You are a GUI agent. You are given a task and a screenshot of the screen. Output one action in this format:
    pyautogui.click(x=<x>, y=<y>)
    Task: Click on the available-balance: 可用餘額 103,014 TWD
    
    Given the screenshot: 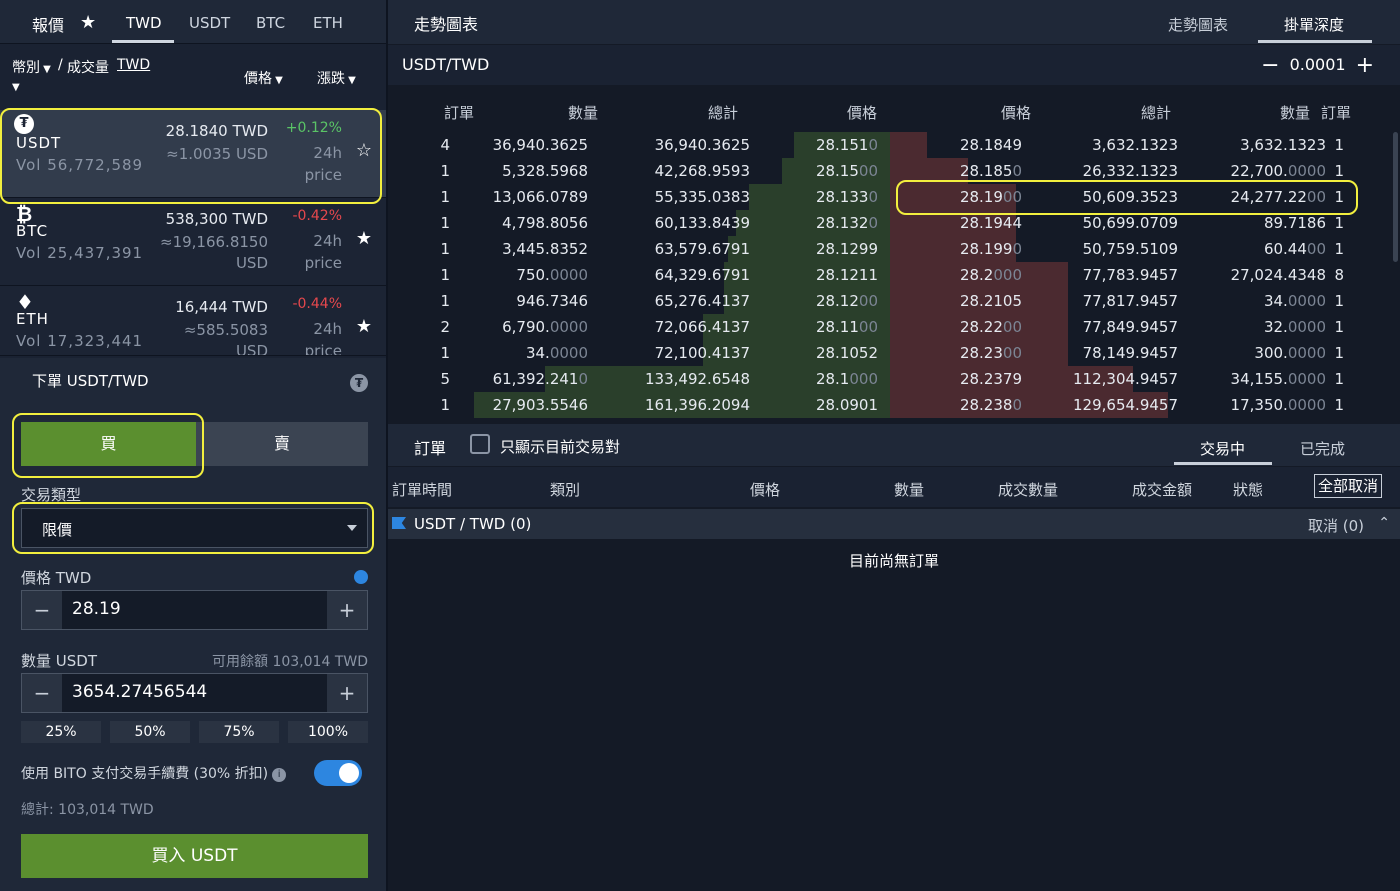 What is the action you would take?
    pyautogui.click(x=290, y=662)
    